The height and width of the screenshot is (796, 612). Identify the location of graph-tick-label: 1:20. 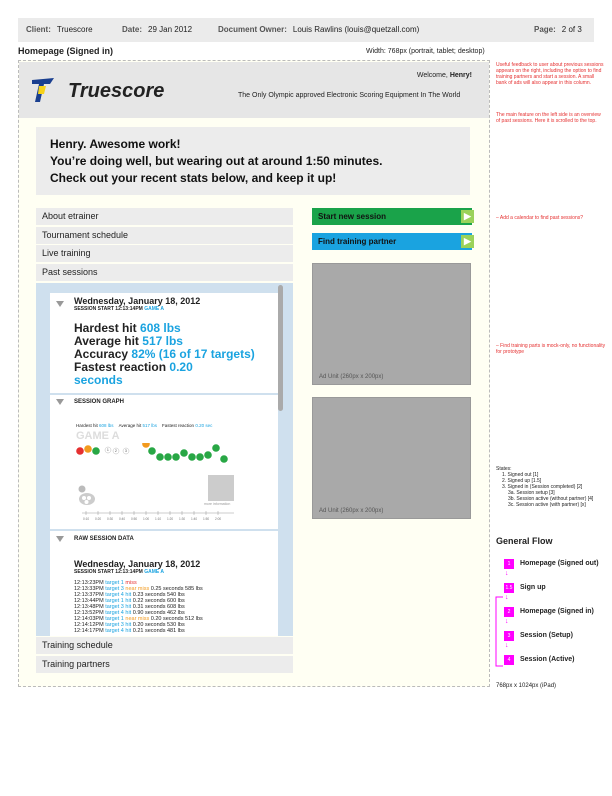
(170, 519).